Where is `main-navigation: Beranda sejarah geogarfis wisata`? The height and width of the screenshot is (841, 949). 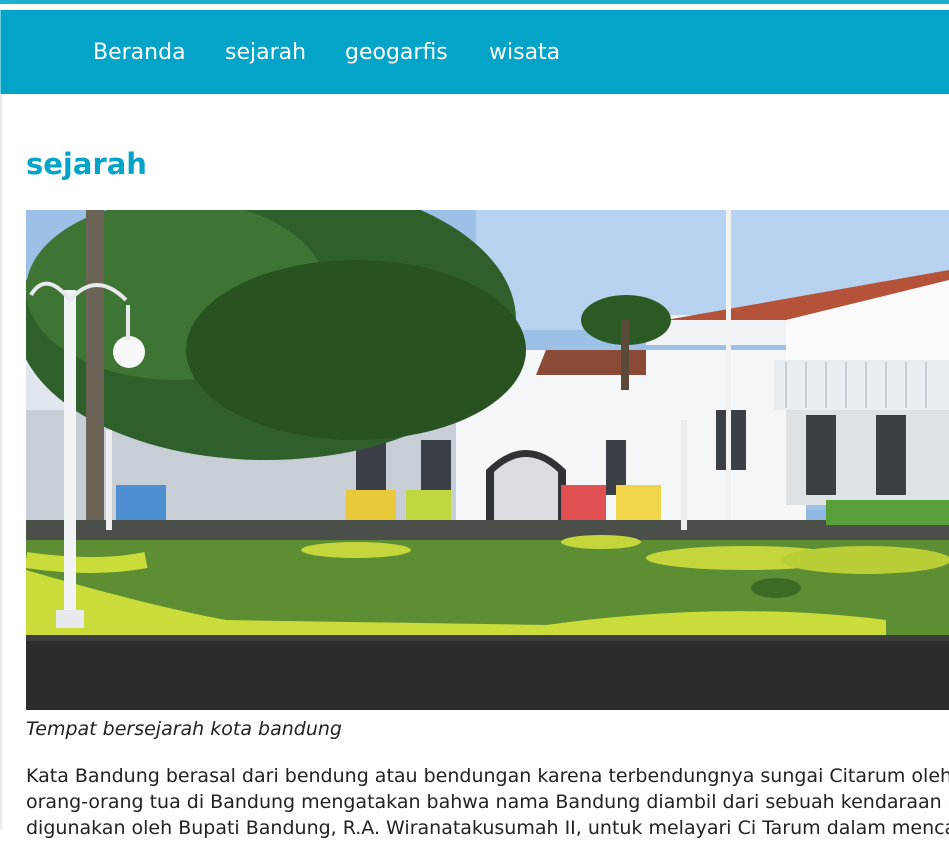
main-navigation: Beranda sejarah geogarfis wisata is located at coordinates (474, 52).